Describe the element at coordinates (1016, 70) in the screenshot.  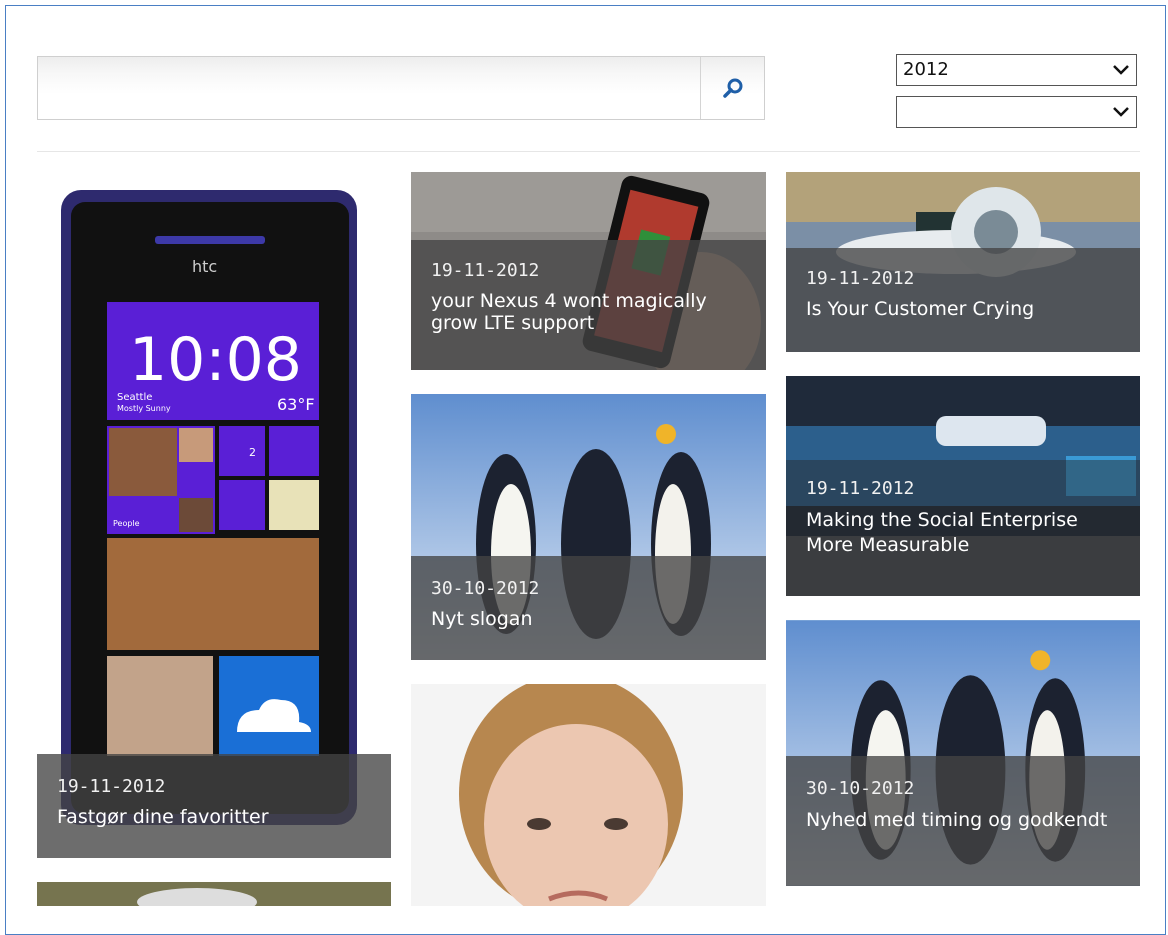
I see `year-select: 2012` at that location.